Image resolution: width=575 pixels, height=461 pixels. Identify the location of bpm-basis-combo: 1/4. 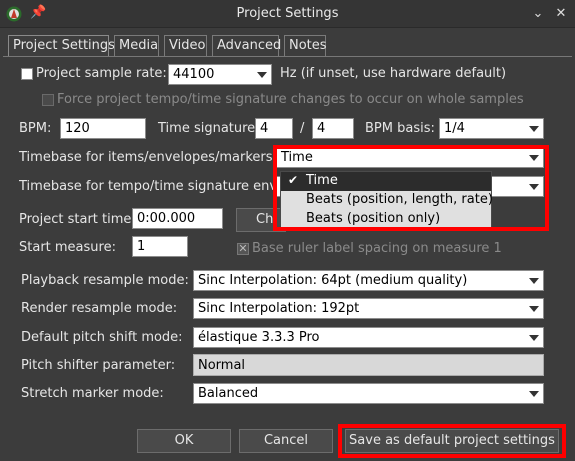
(491, 128).